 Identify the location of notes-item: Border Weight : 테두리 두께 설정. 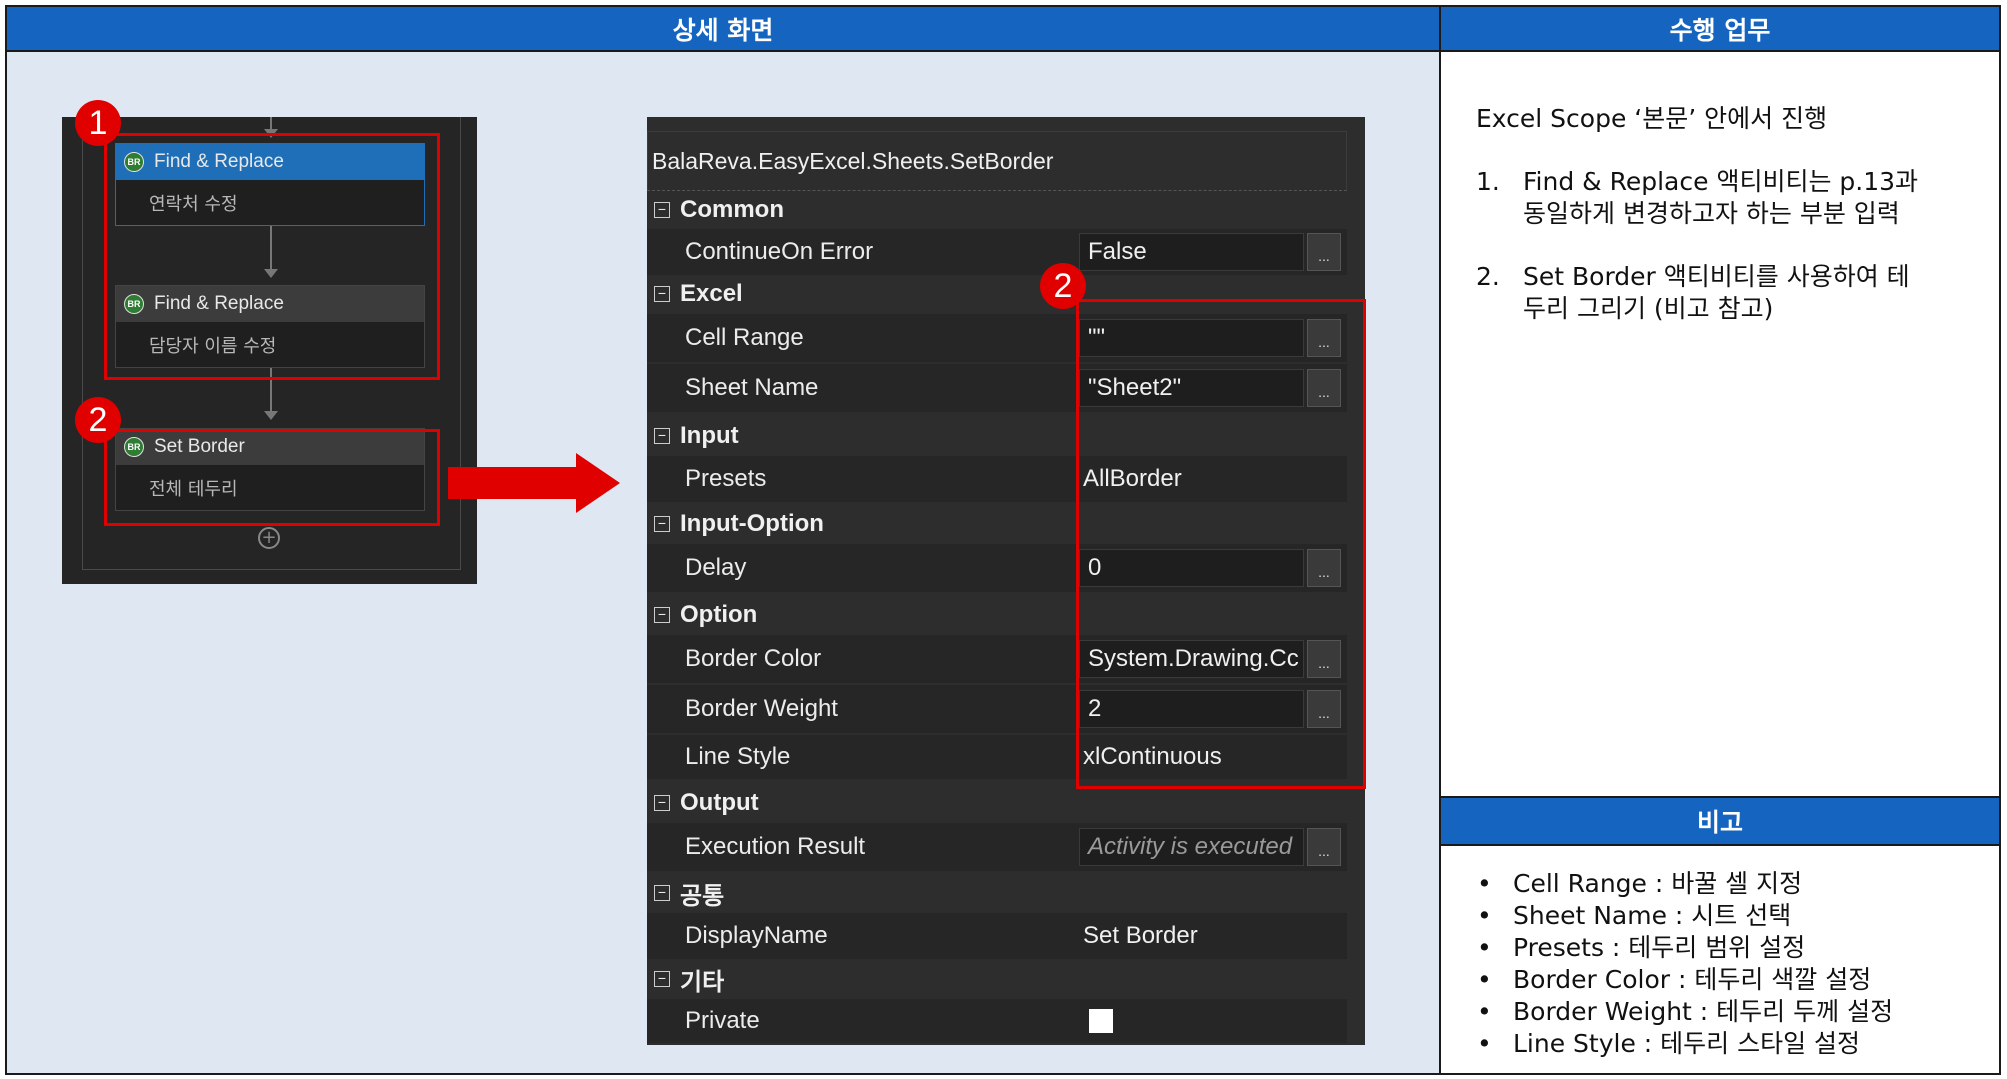
(1727, 1012).